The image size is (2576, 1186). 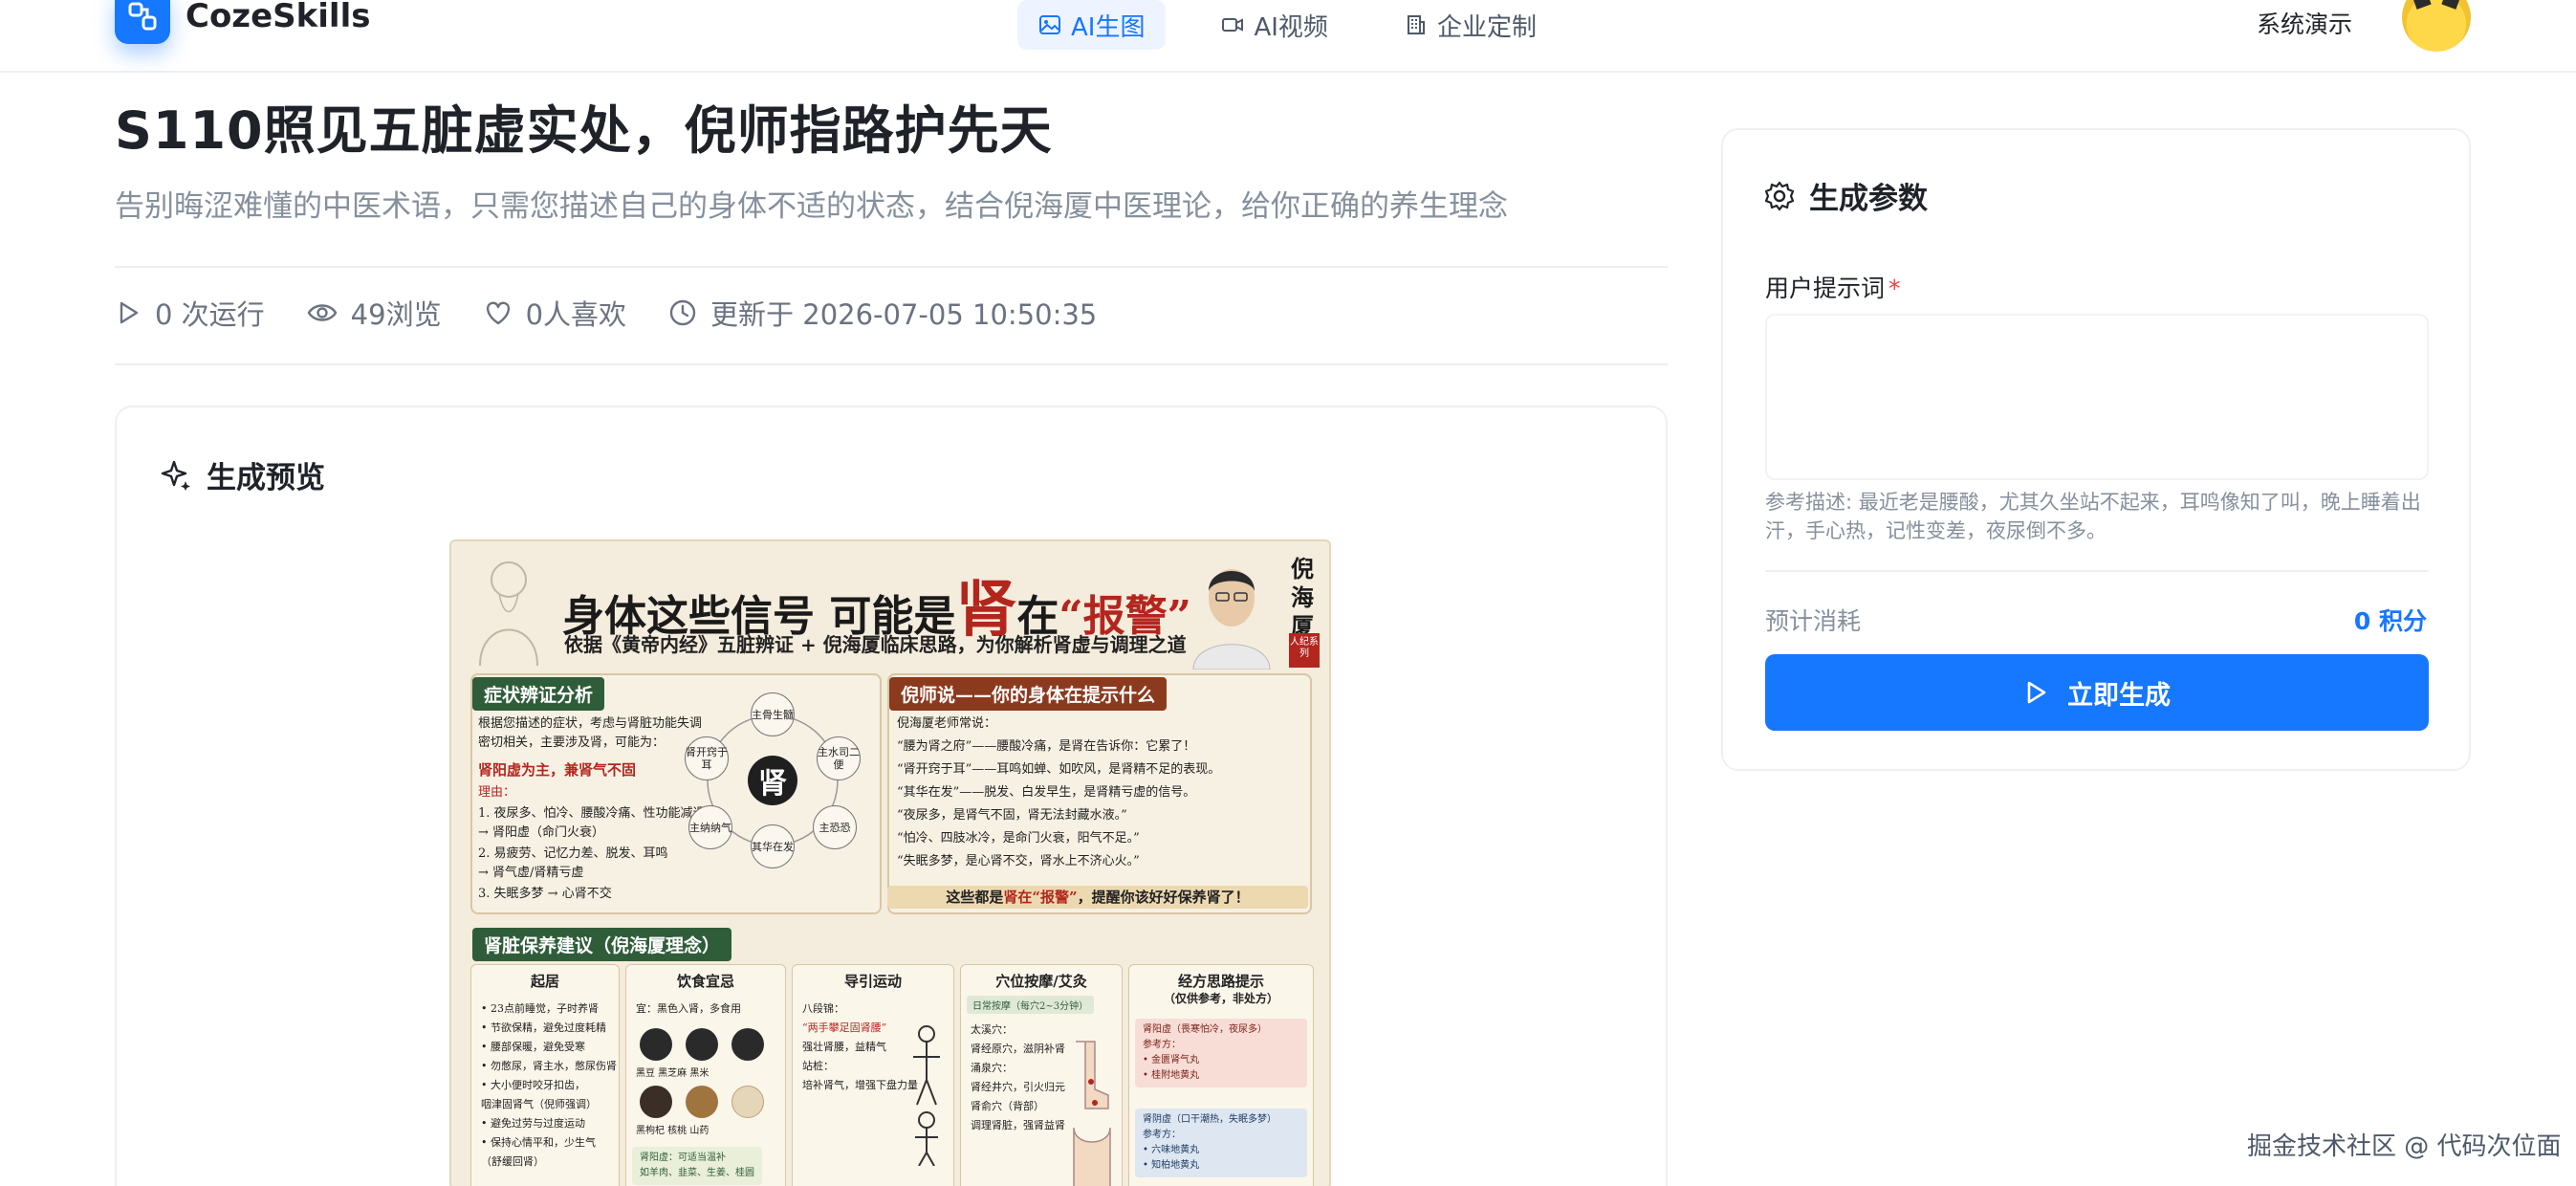 What do you see at coordinates (1291, 27) in the screenshot?
I see `nav-ai-video-label: AI视频` at bounding box center [1291, 27].